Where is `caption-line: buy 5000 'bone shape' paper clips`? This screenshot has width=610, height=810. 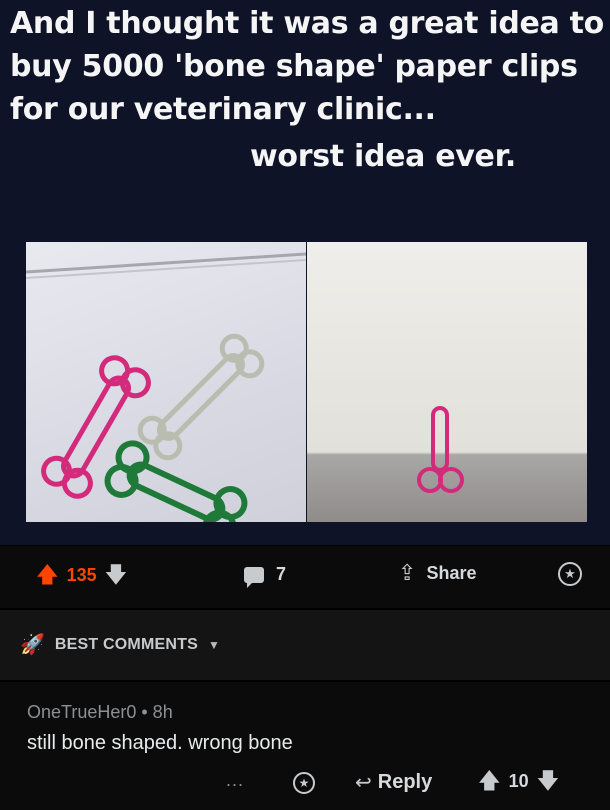 caption-line: buy 5000 'bone shape' paper clips is located at coordinates (294, 66).